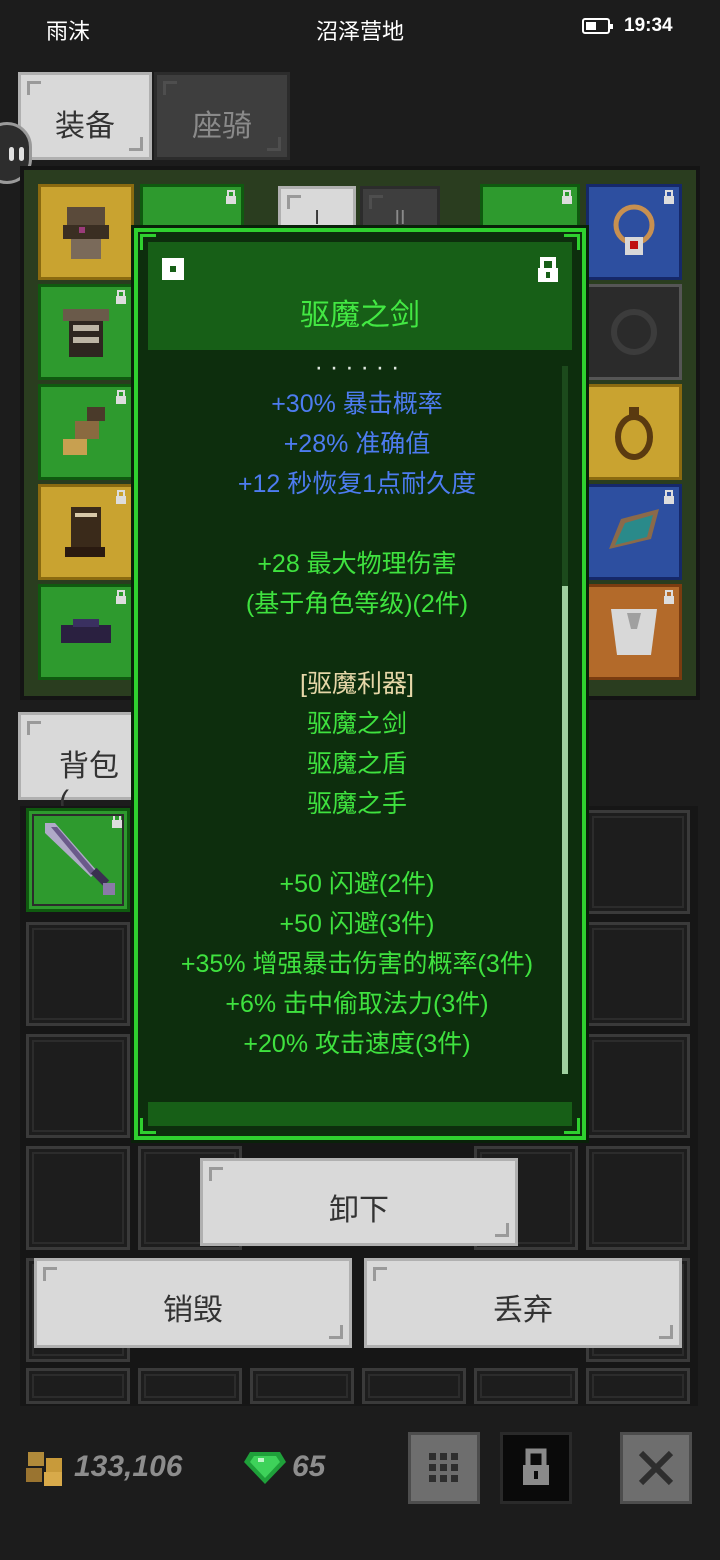 The image size is (720, 1560). I want to click on armor-slot, so click(86, 332).